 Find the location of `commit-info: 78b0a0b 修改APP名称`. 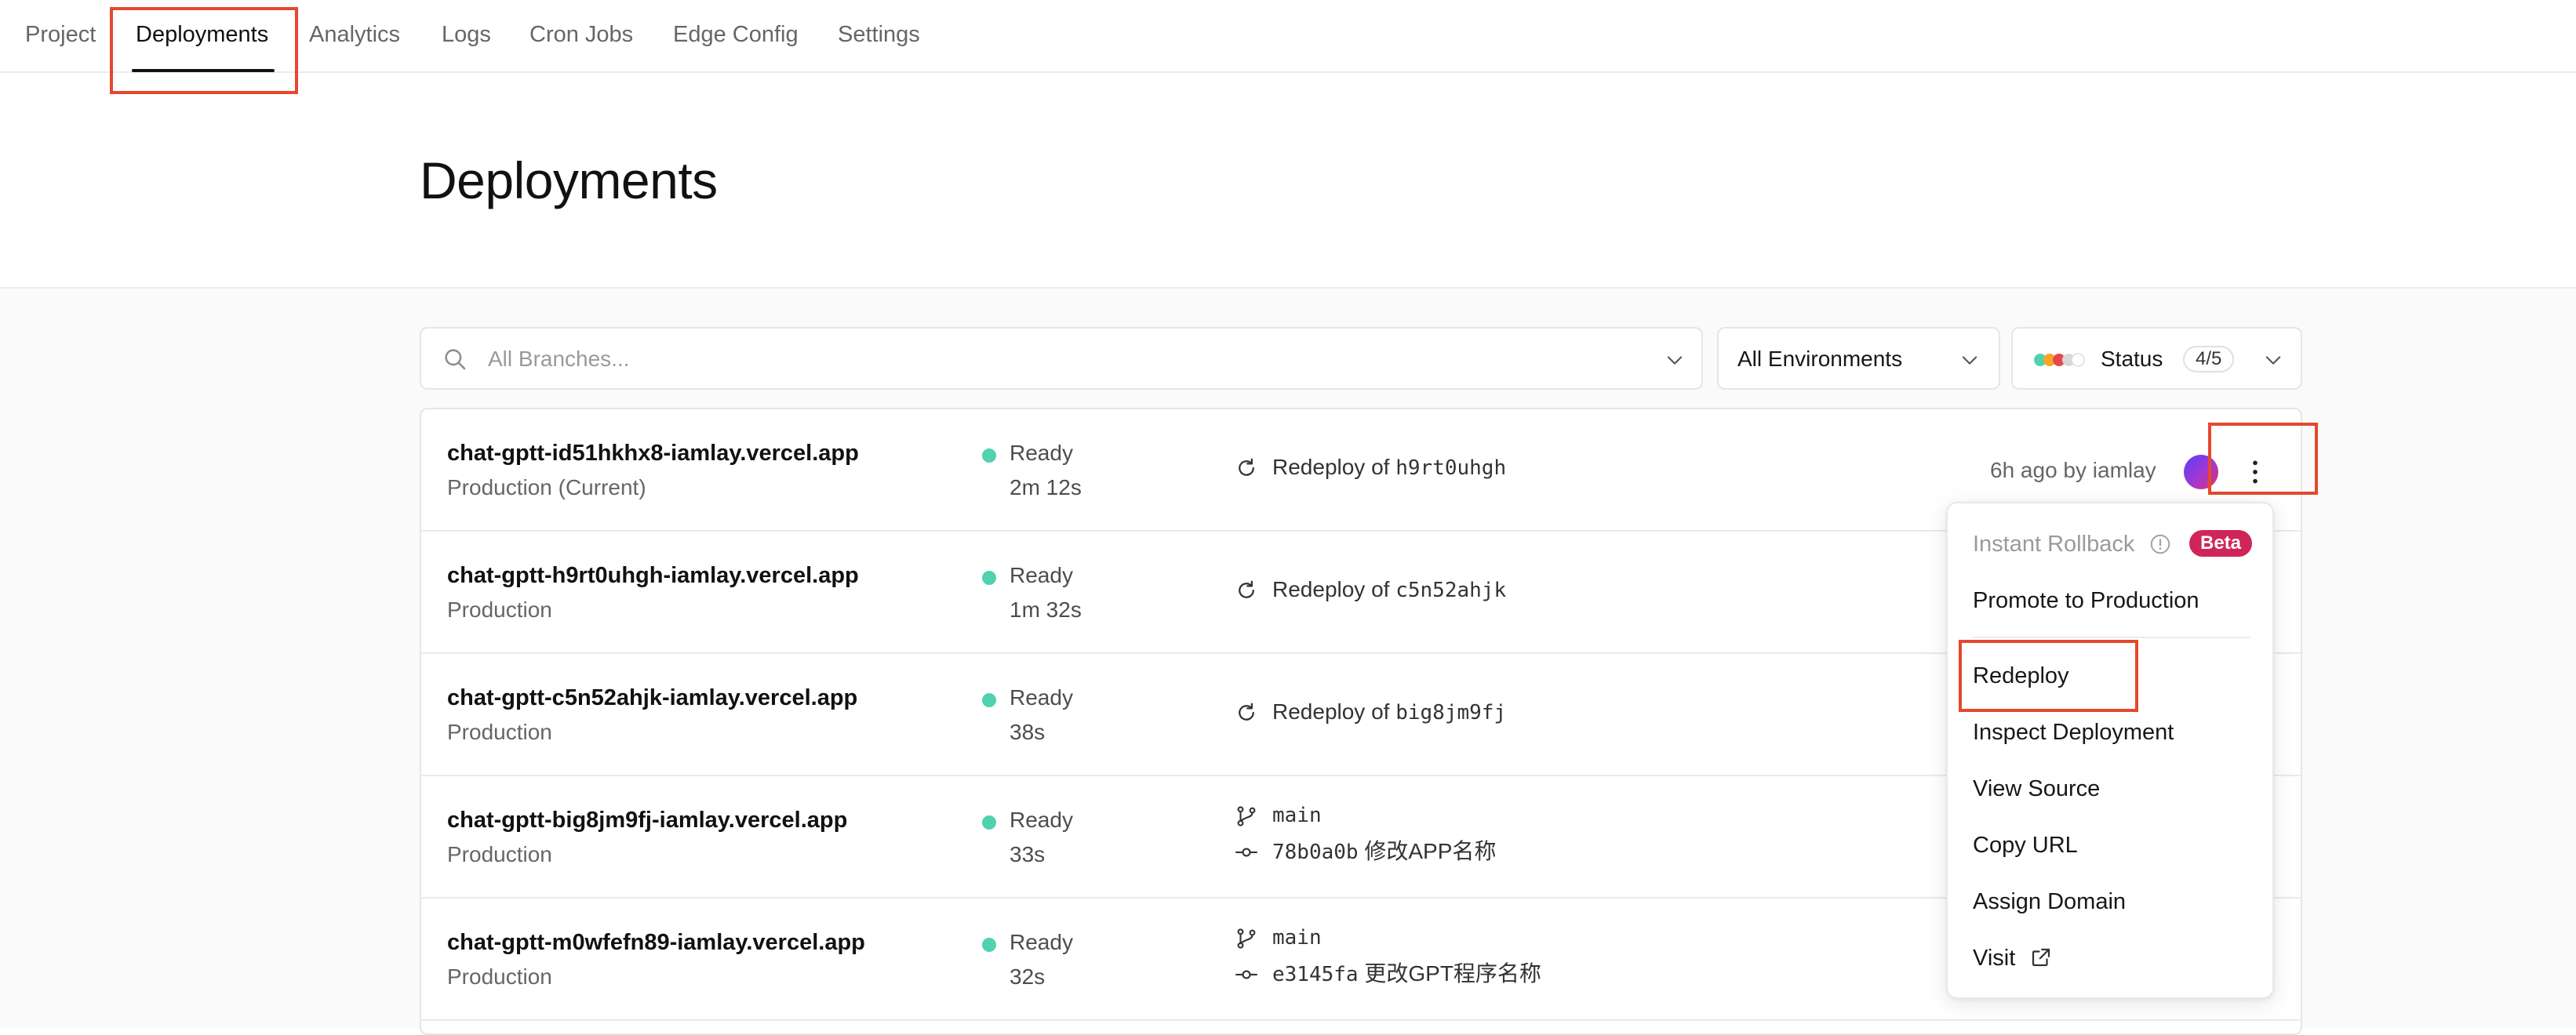

commit-info: 78b0a0b 修改APP名称 is located at coordinates (1384, 851).